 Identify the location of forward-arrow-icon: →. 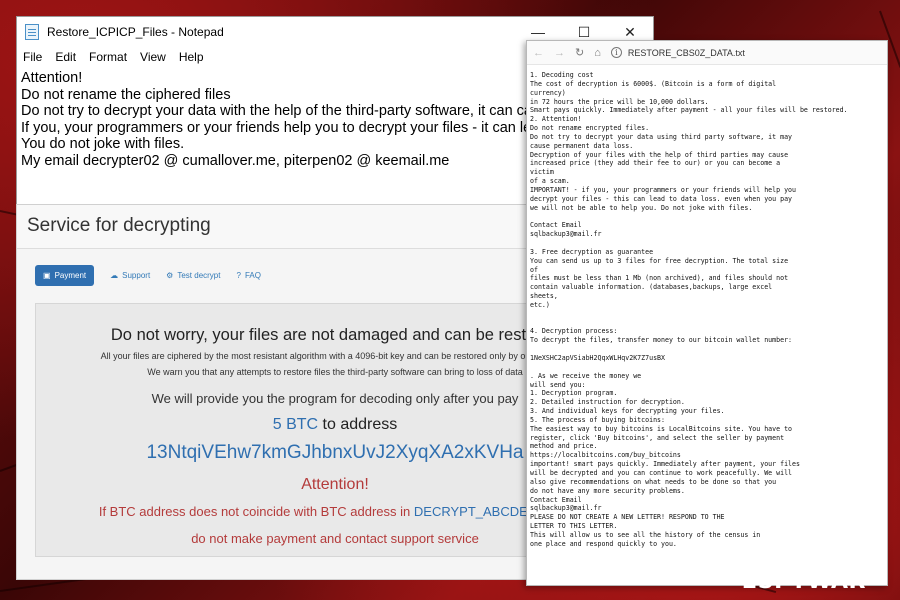
(559, 53).